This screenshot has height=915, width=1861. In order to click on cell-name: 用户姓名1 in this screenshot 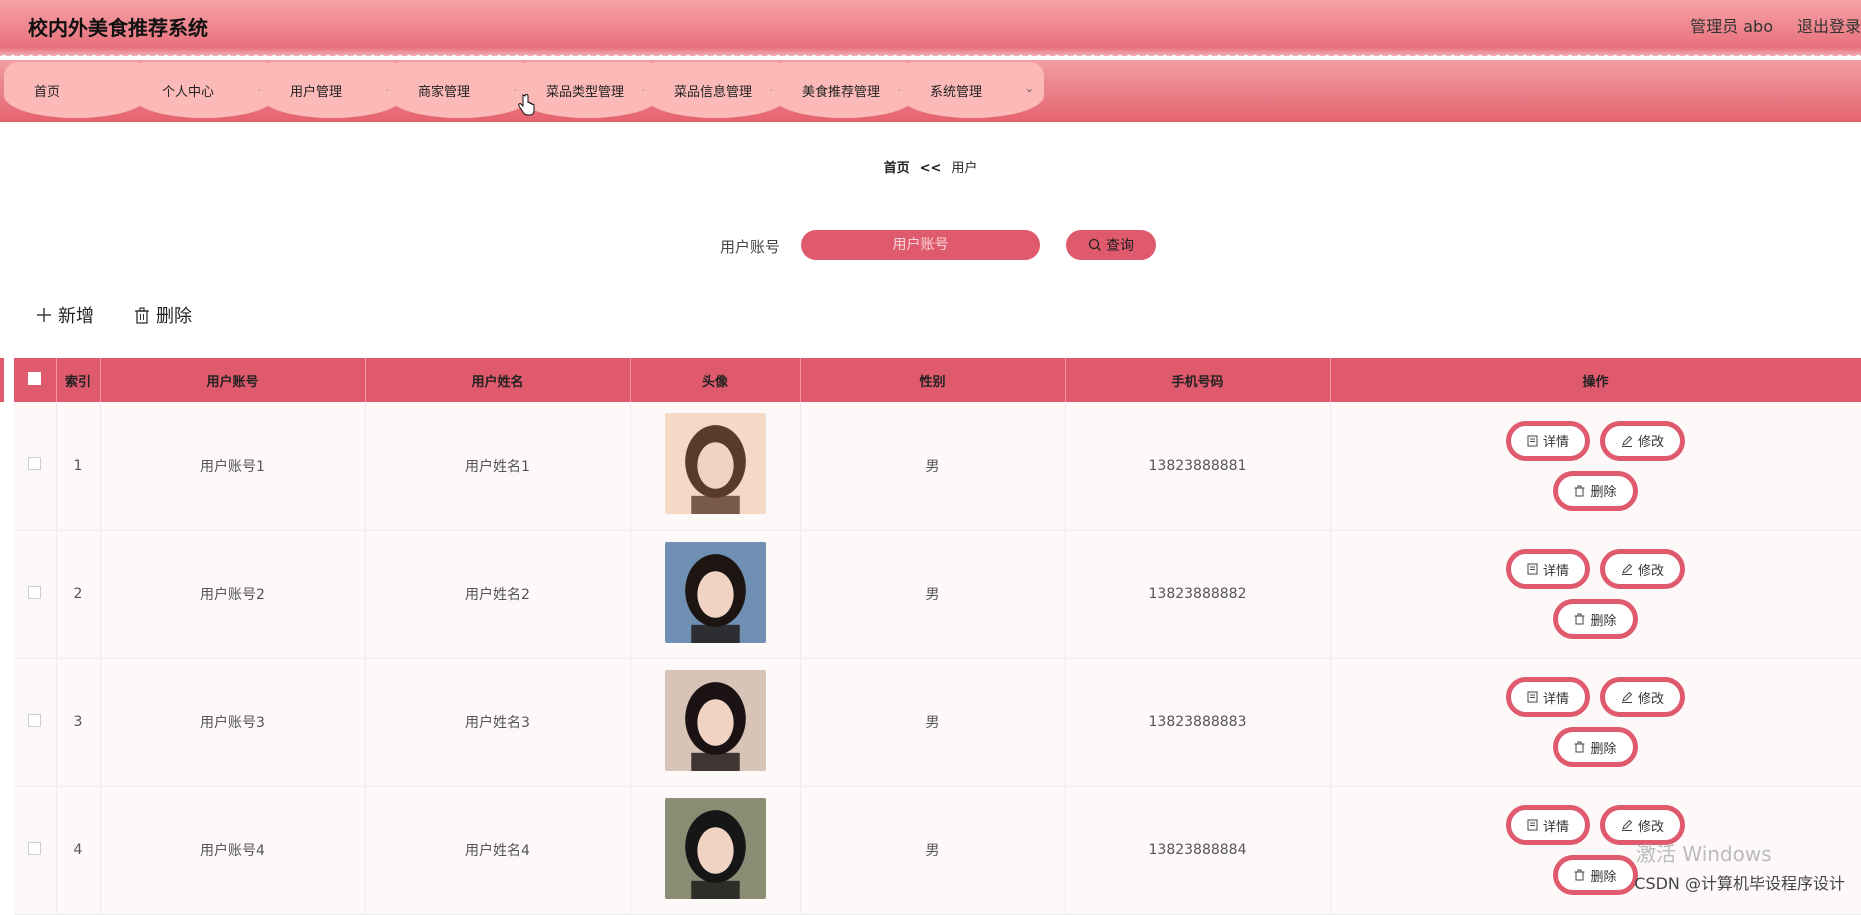, I will do `click(497, 466)`.